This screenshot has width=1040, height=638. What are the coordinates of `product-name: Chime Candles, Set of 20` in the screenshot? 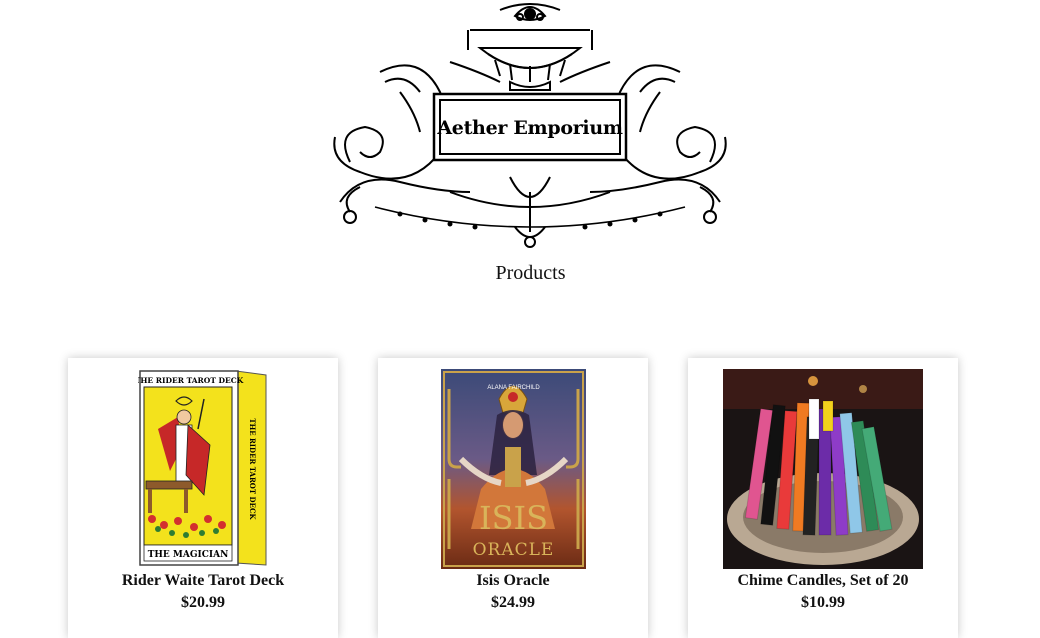 It's located at (823, 581).